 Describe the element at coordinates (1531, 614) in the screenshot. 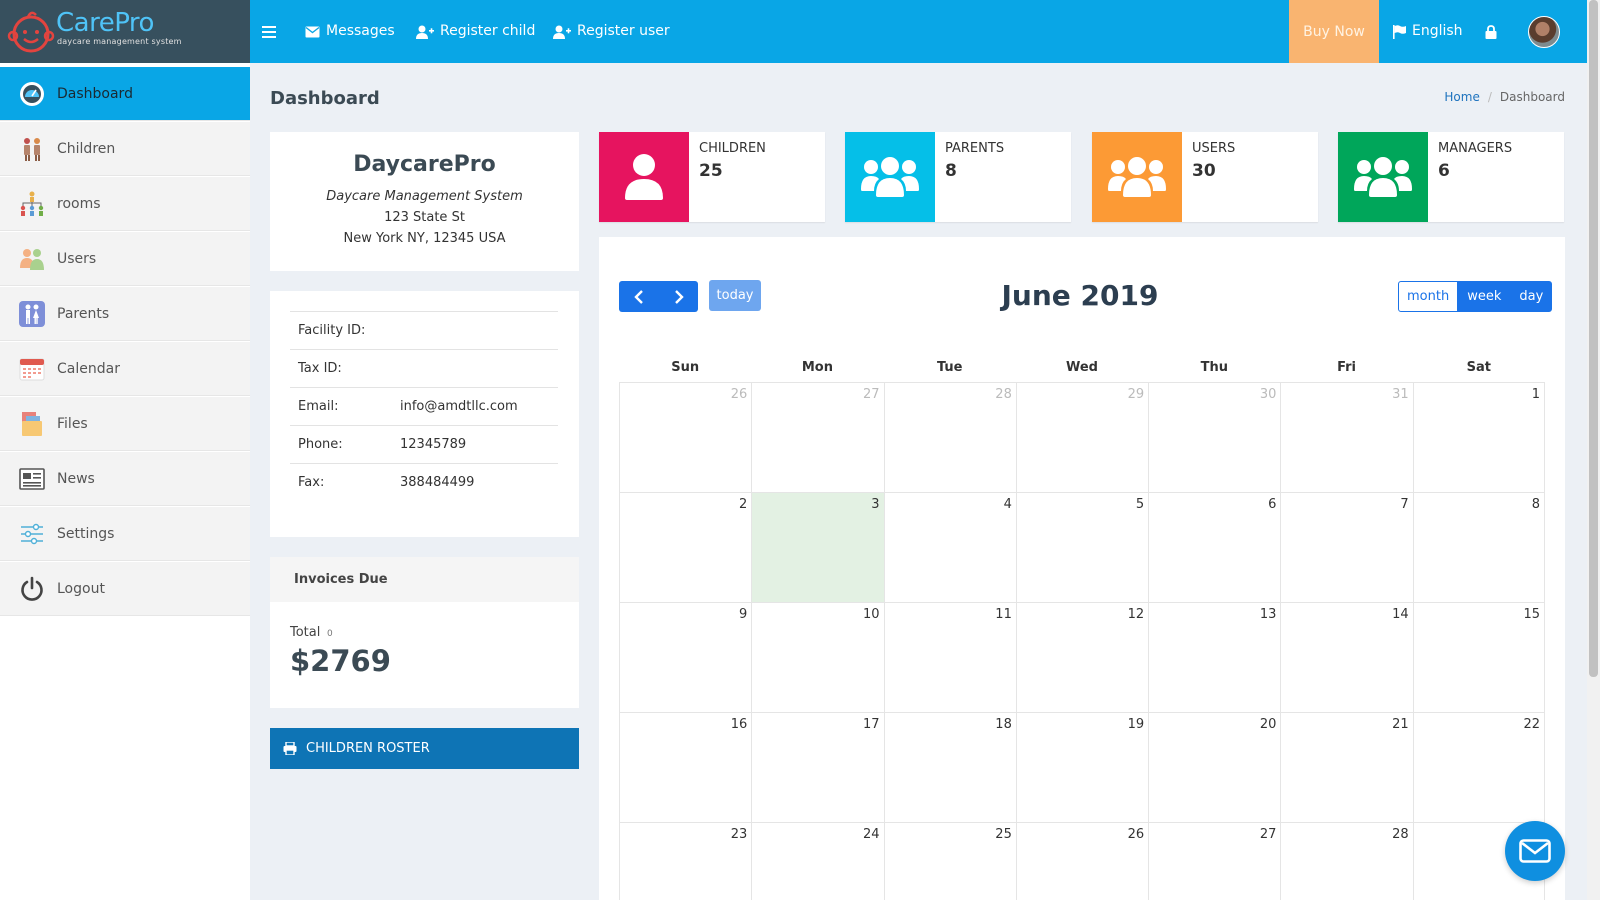

I see `calendar-day-number: 15` at that location.